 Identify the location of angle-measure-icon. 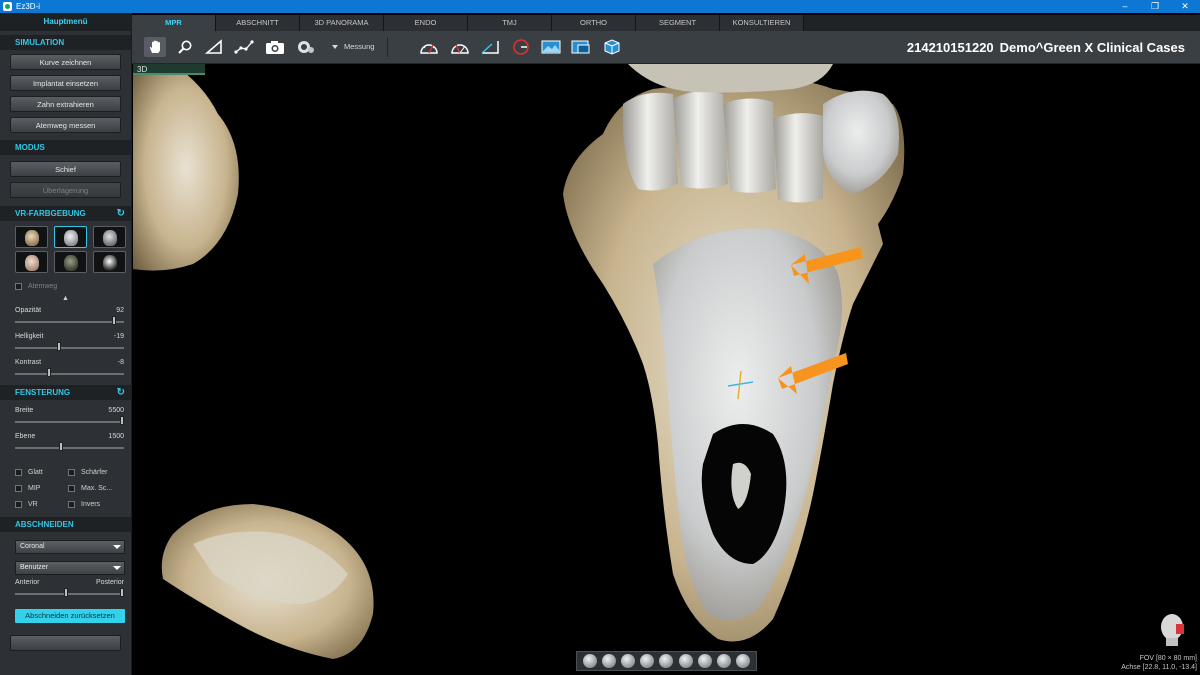
(214, 47).